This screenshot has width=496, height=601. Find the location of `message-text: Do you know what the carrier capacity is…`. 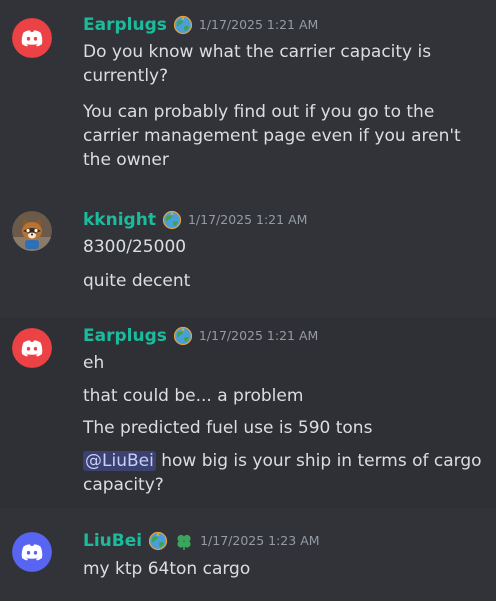

message-text: Do you know what the carrier capacity is… is located at coordinates (257, 64).